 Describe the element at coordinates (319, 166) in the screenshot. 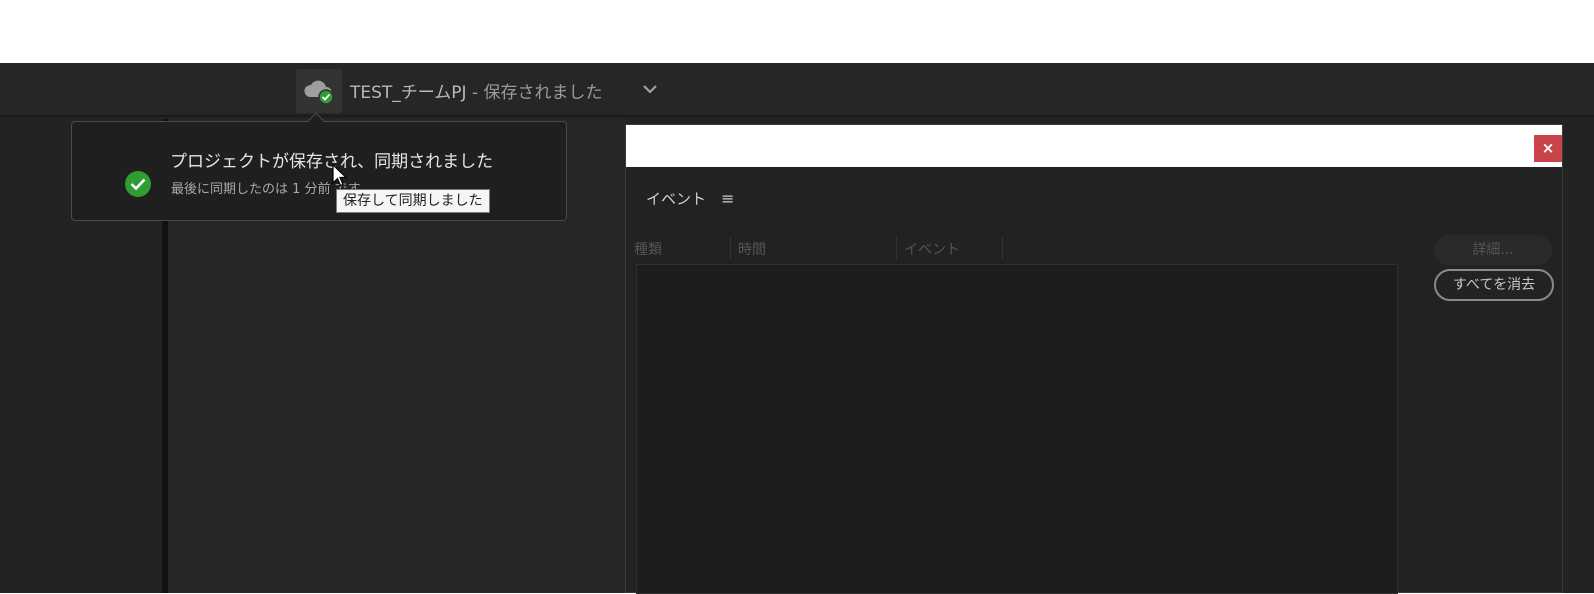

I see `sync-status-popover: プロジェクトが保存され、同期されました 最後に同期したのは 1 分前 です。` at that location.